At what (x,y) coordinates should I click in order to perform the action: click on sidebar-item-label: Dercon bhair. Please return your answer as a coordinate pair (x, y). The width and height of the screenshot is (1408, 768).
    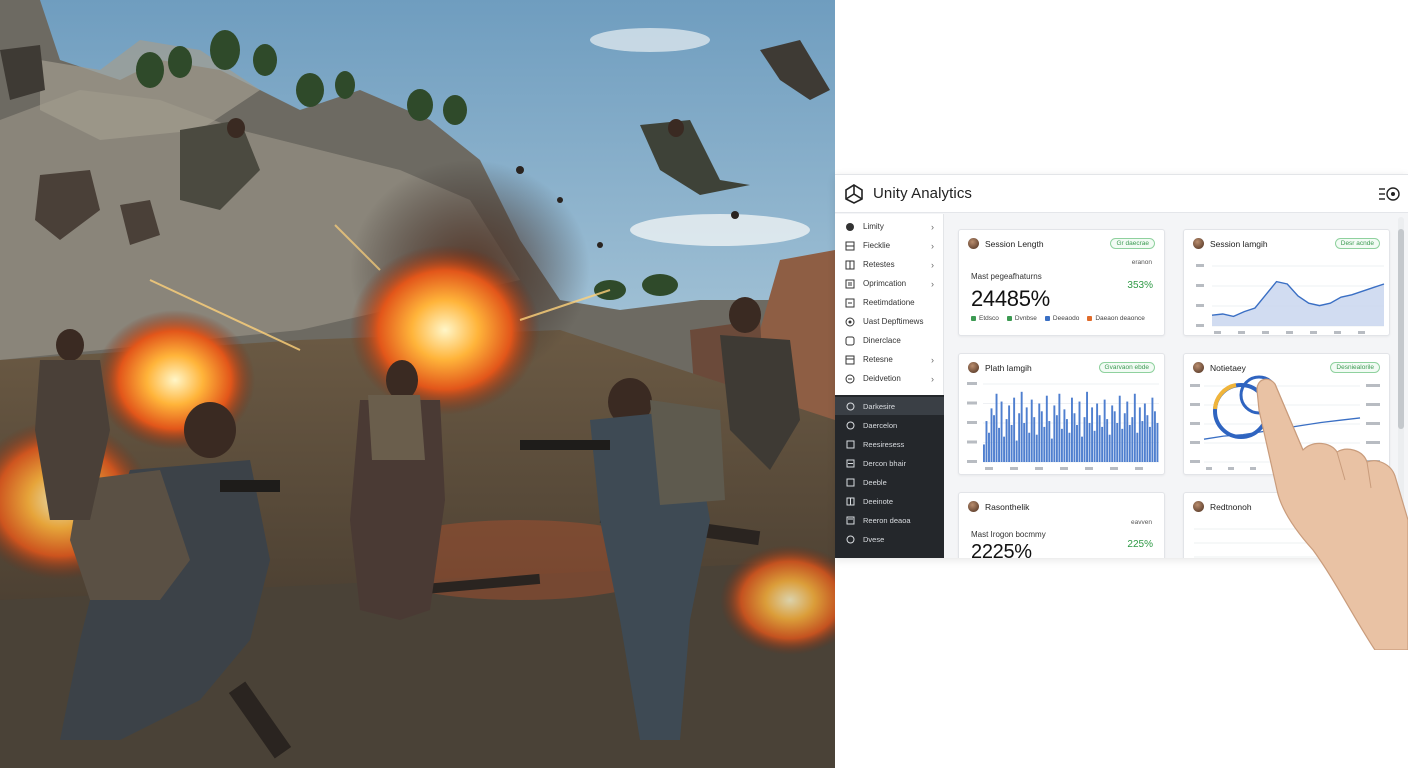
    Looking at the image, I should click on (884, 463).